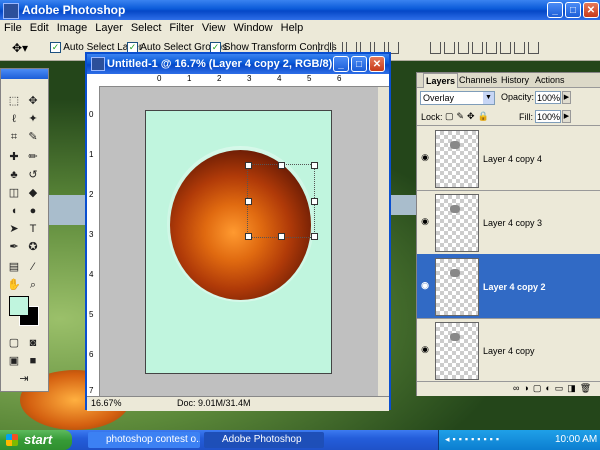 Image resolution: width=600 pixels, height=450 pixels. What do you see at coordinates (279, 78) in the screenshot?
I see `ruler-top-label: 4` at bounding box center [279, 78].